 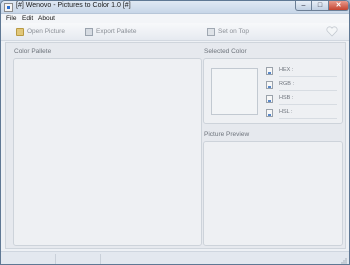 What do you see at coordinates (175, 18) in the screenshot?
I see `menu-bar: File Edit About` at bounding box center [175, 18].